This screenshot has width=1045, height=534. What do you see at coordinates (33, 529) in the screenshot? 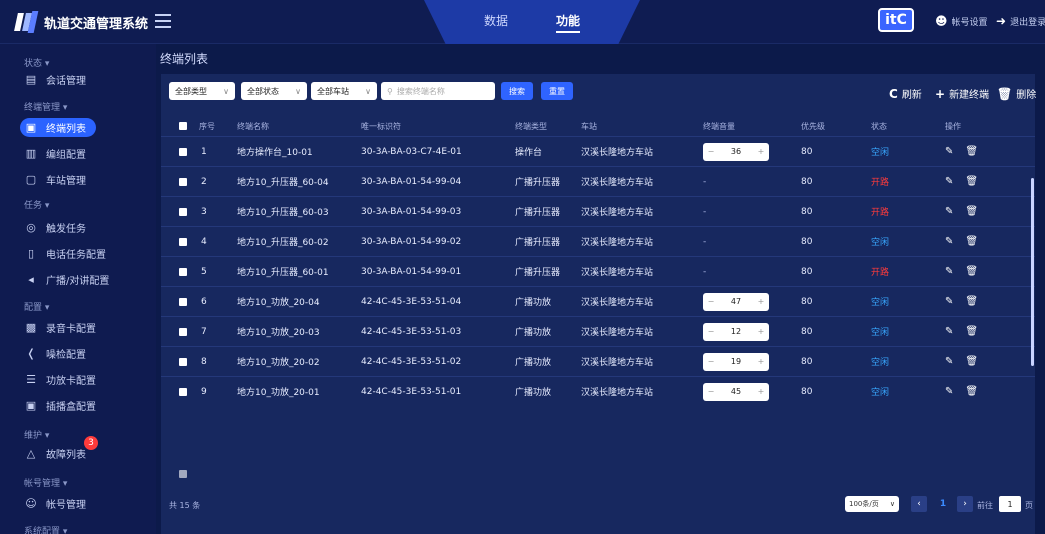
I see `sidebar-group-system: 系统配置 ▾` at bounding box center [33, 529].